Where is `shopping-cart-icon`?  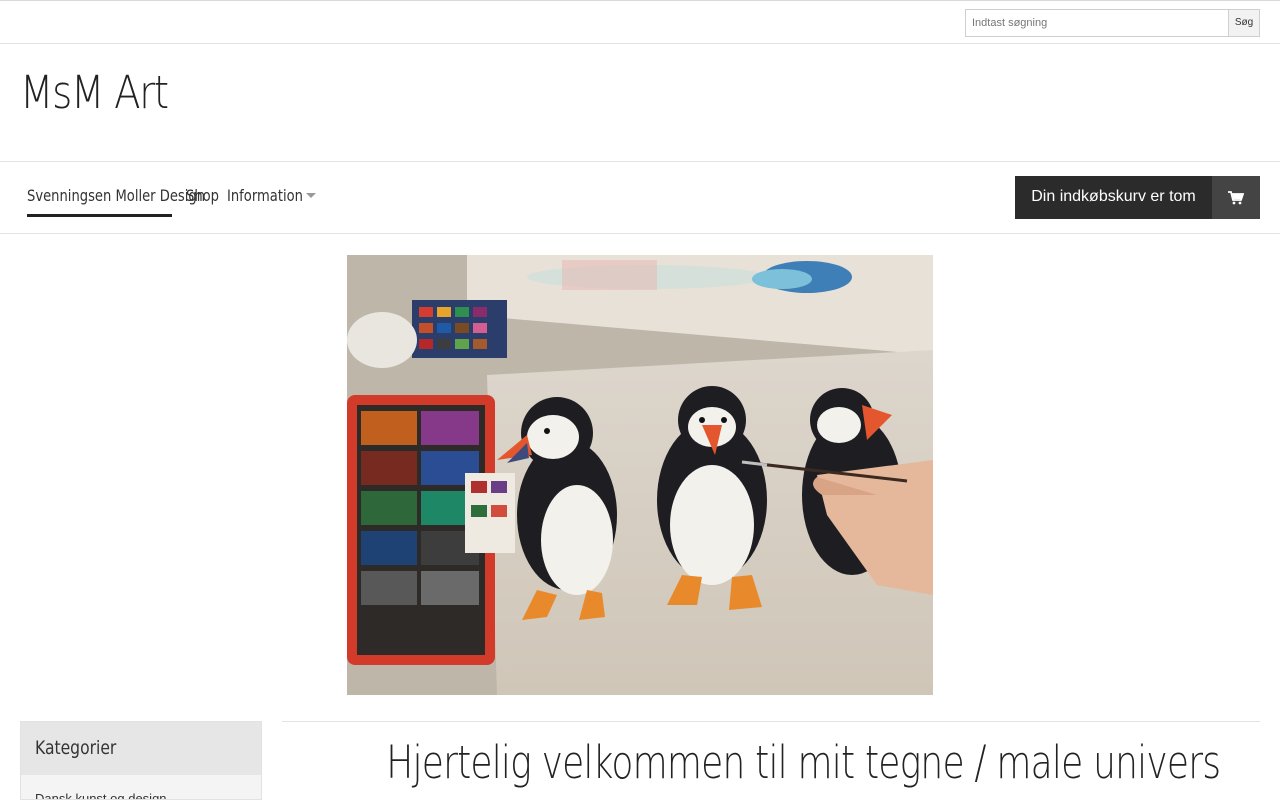
shopping-cart-icon is located at coordinates (1236, 197).